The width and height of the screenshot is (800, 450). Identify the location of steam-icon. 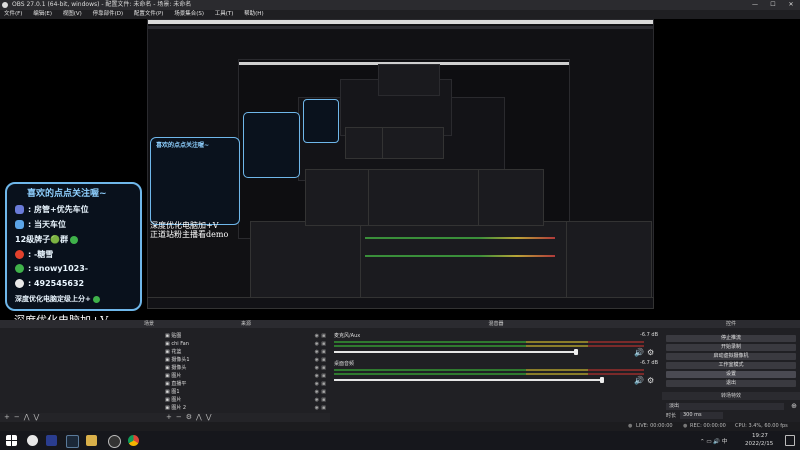
(72, 441).